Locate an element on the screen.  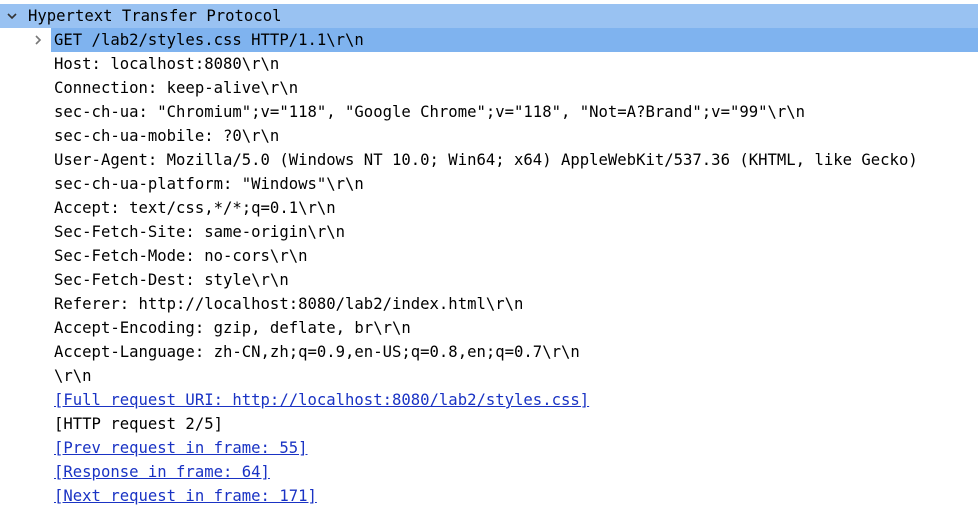
chevron-down-icon is located at coordinates (12, 16).